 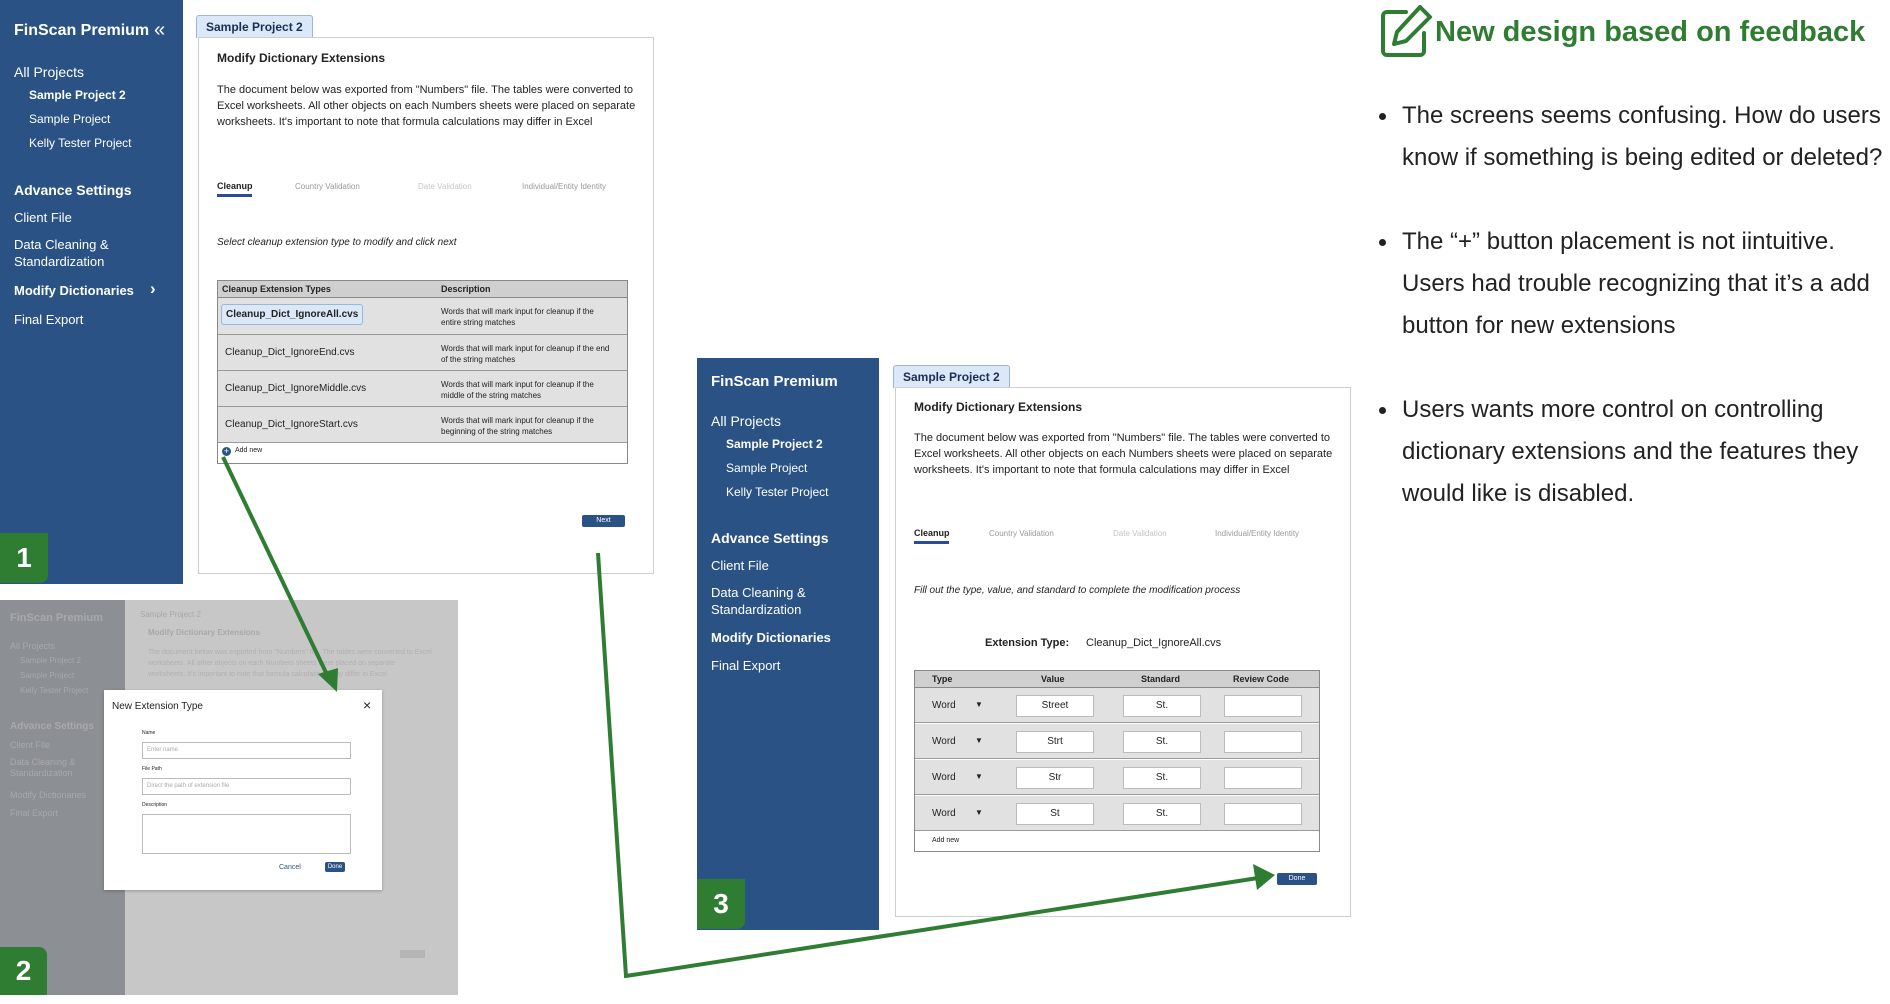 What do you see at coordinates (367, 705) in the screenshot?
I see `close-icon: ×` at bounding box center [367, 705].